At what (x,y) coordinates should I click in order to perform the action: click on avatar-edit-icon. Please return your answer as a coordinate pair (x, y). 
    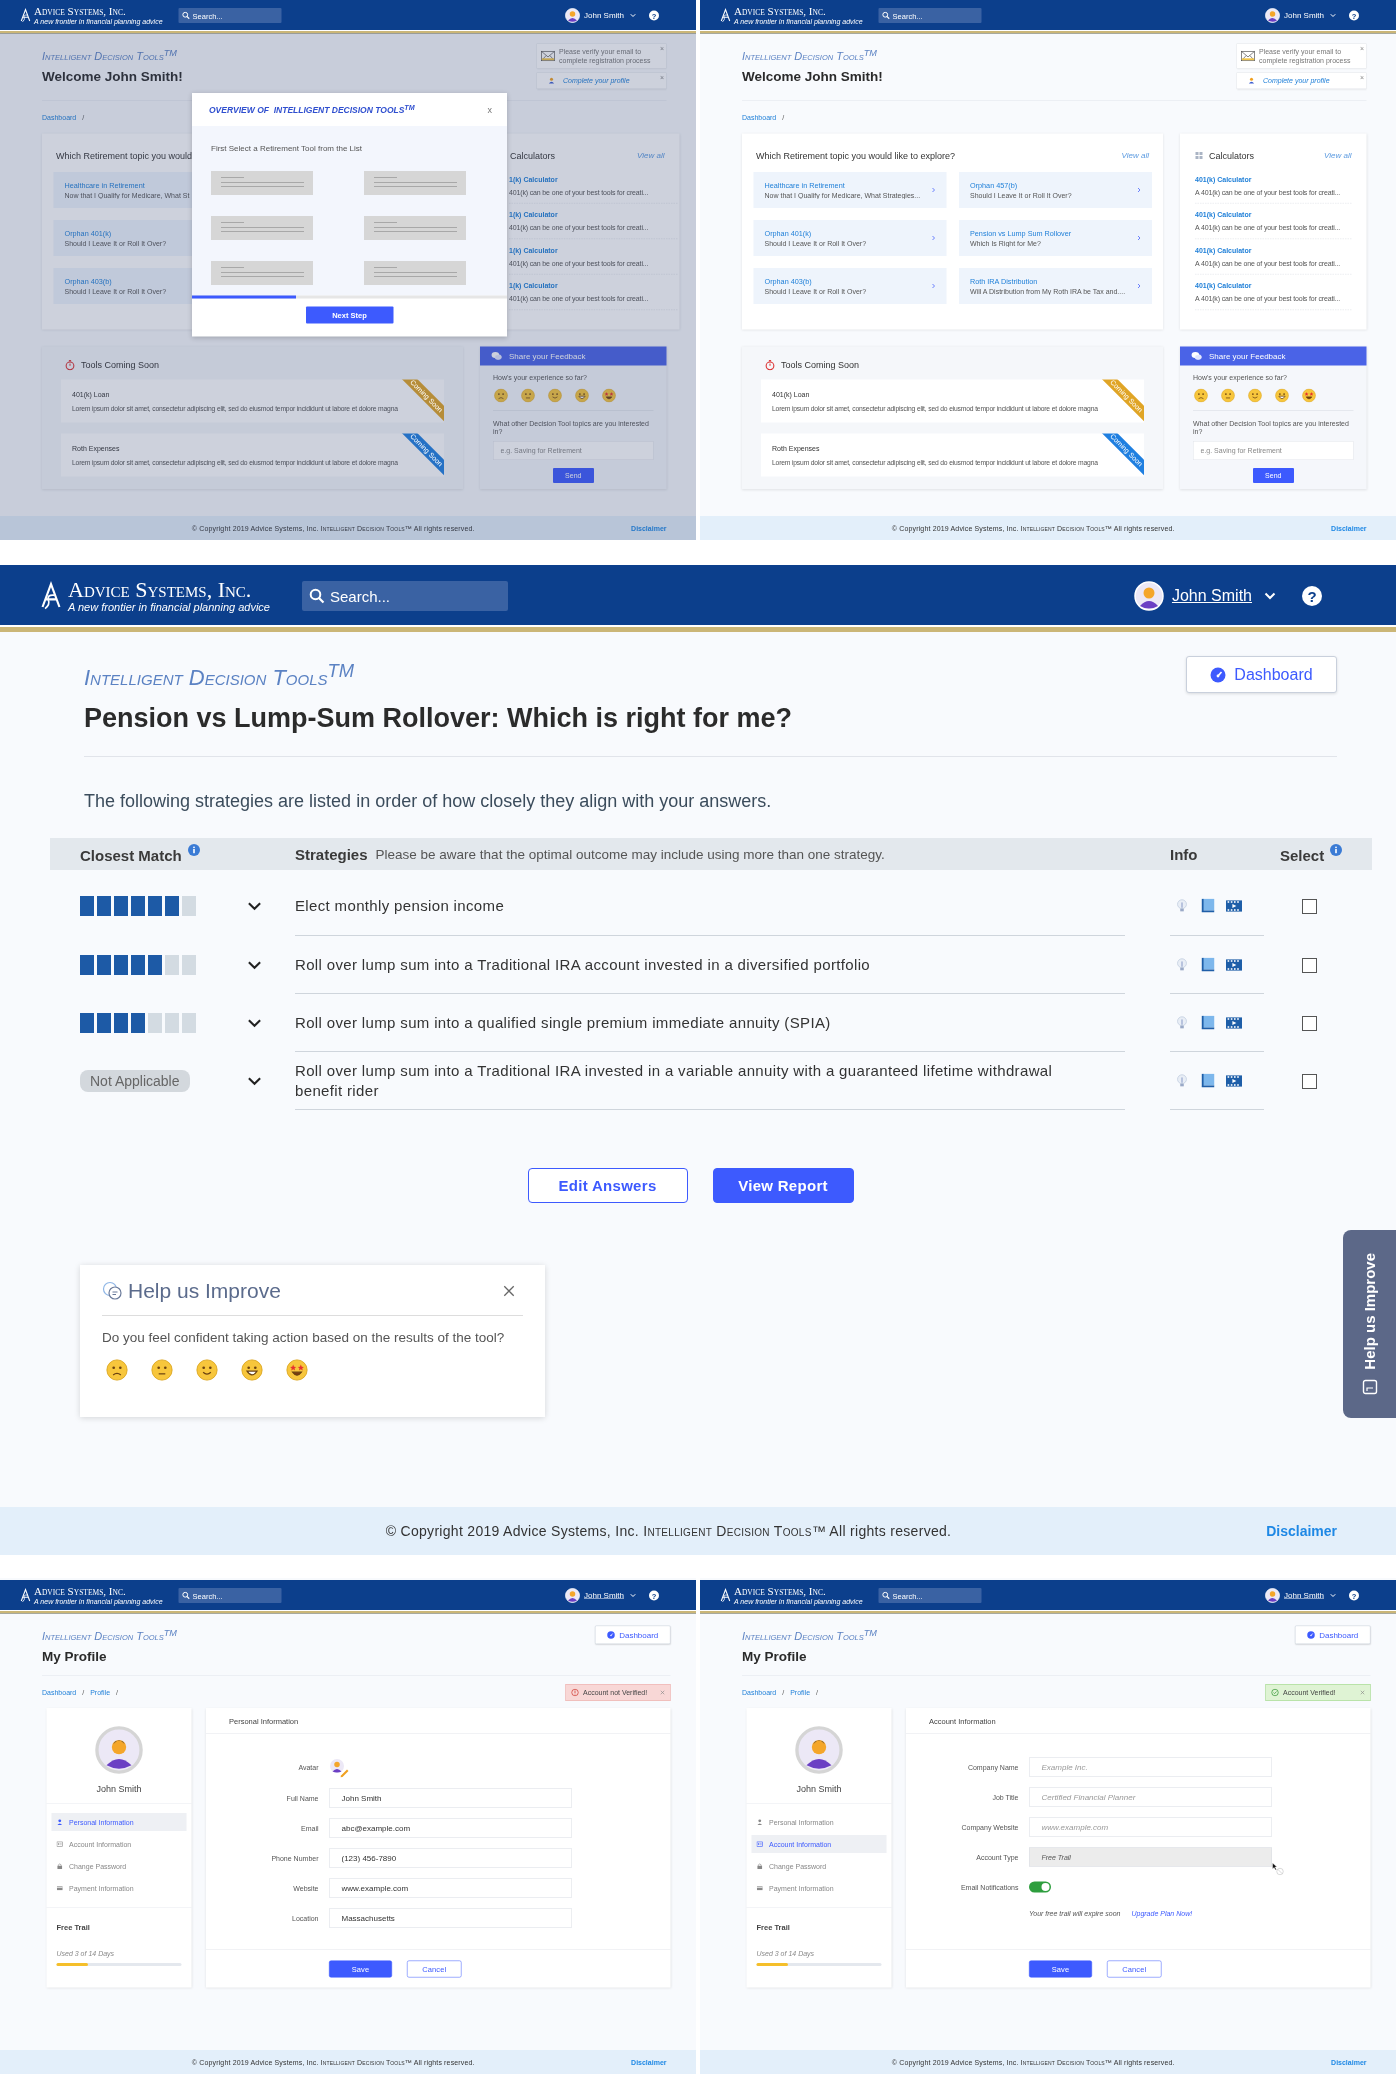
    Looking at the image, I should click on (339, 1767).